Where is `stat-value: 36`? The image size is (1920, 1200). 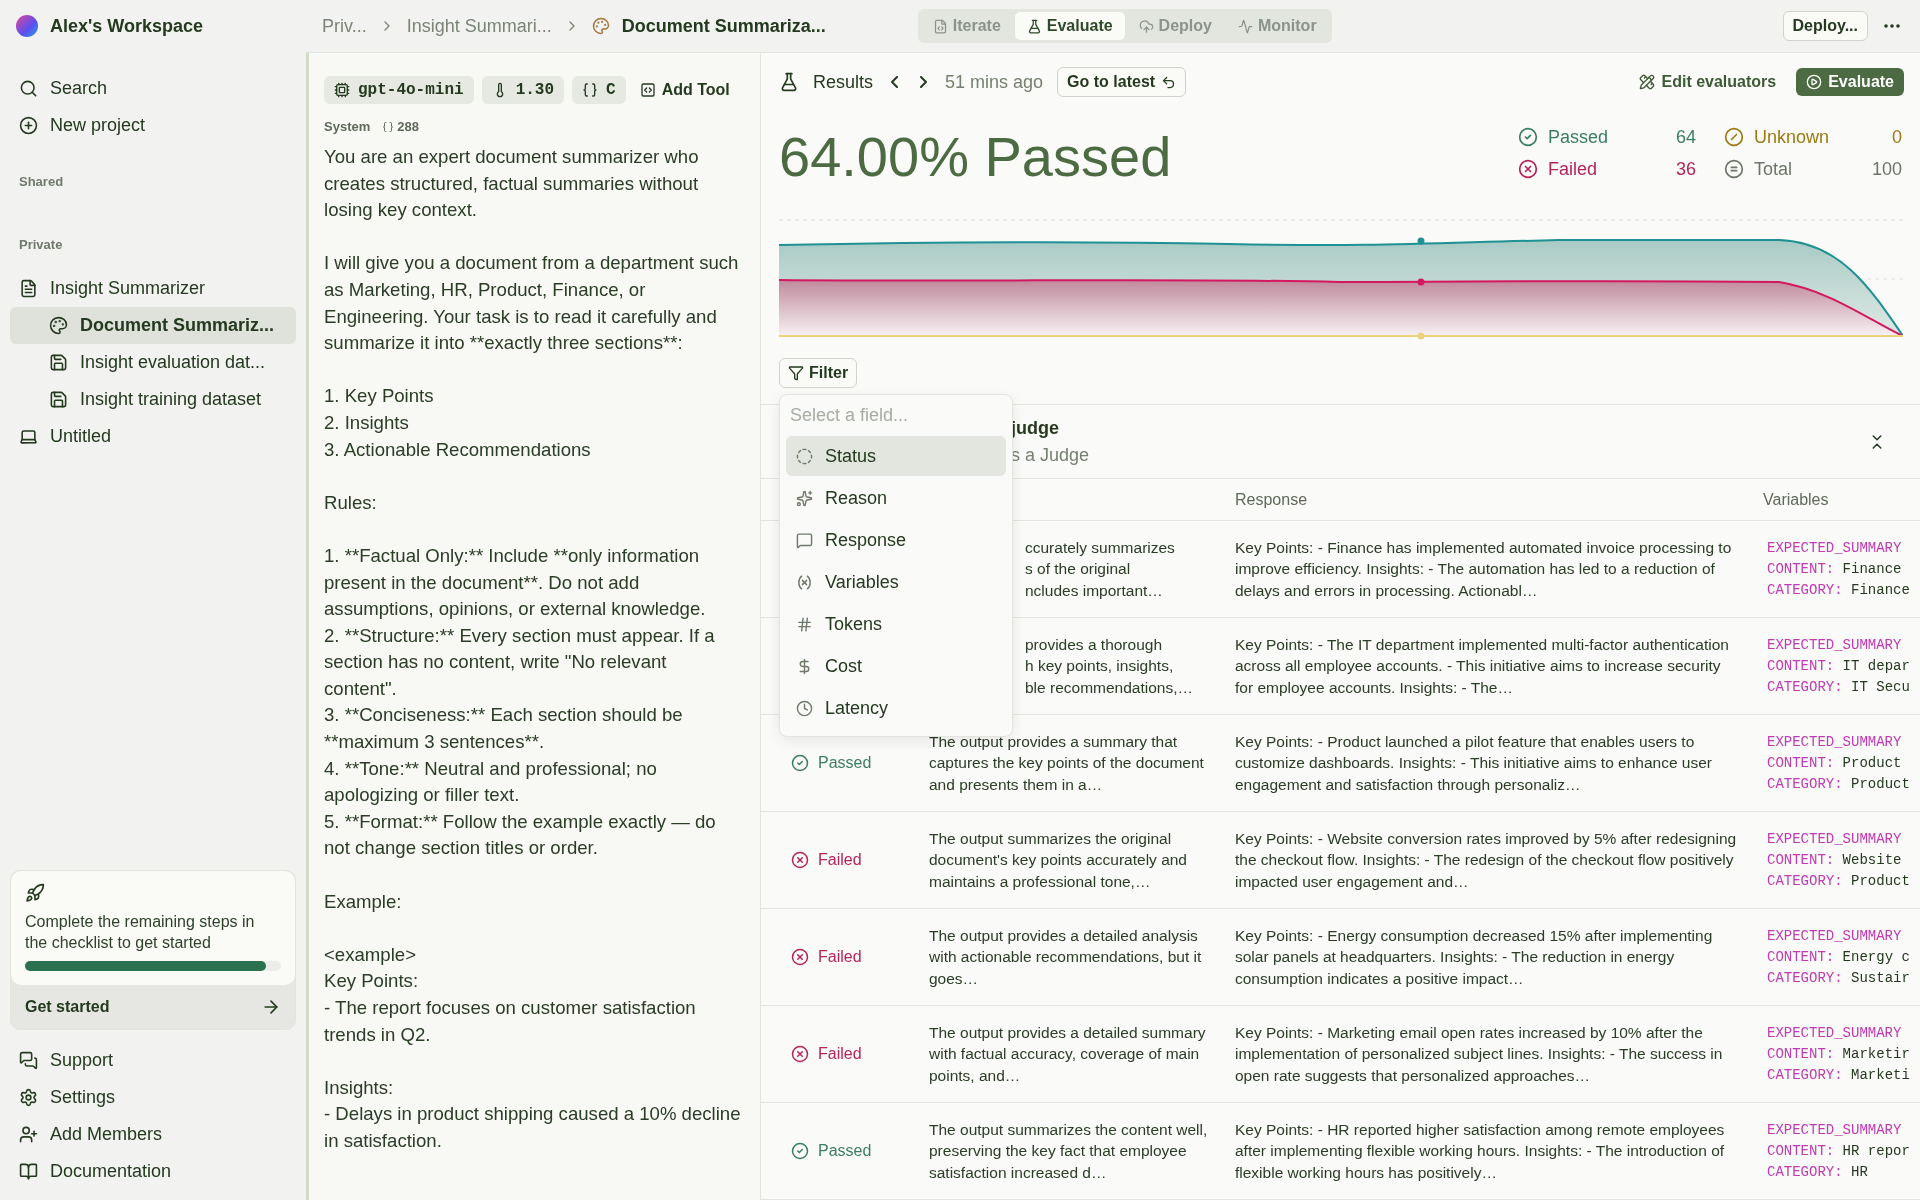 stat-value: 36 is located at coordinates (1685, 169).